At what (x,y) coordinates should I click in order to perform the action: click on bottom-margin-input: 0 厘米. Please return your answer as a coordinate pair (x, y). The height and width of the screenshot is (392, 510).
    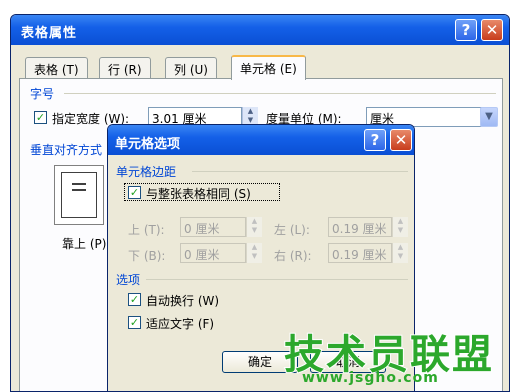
    Looking at the image, I should click on (213, 253).